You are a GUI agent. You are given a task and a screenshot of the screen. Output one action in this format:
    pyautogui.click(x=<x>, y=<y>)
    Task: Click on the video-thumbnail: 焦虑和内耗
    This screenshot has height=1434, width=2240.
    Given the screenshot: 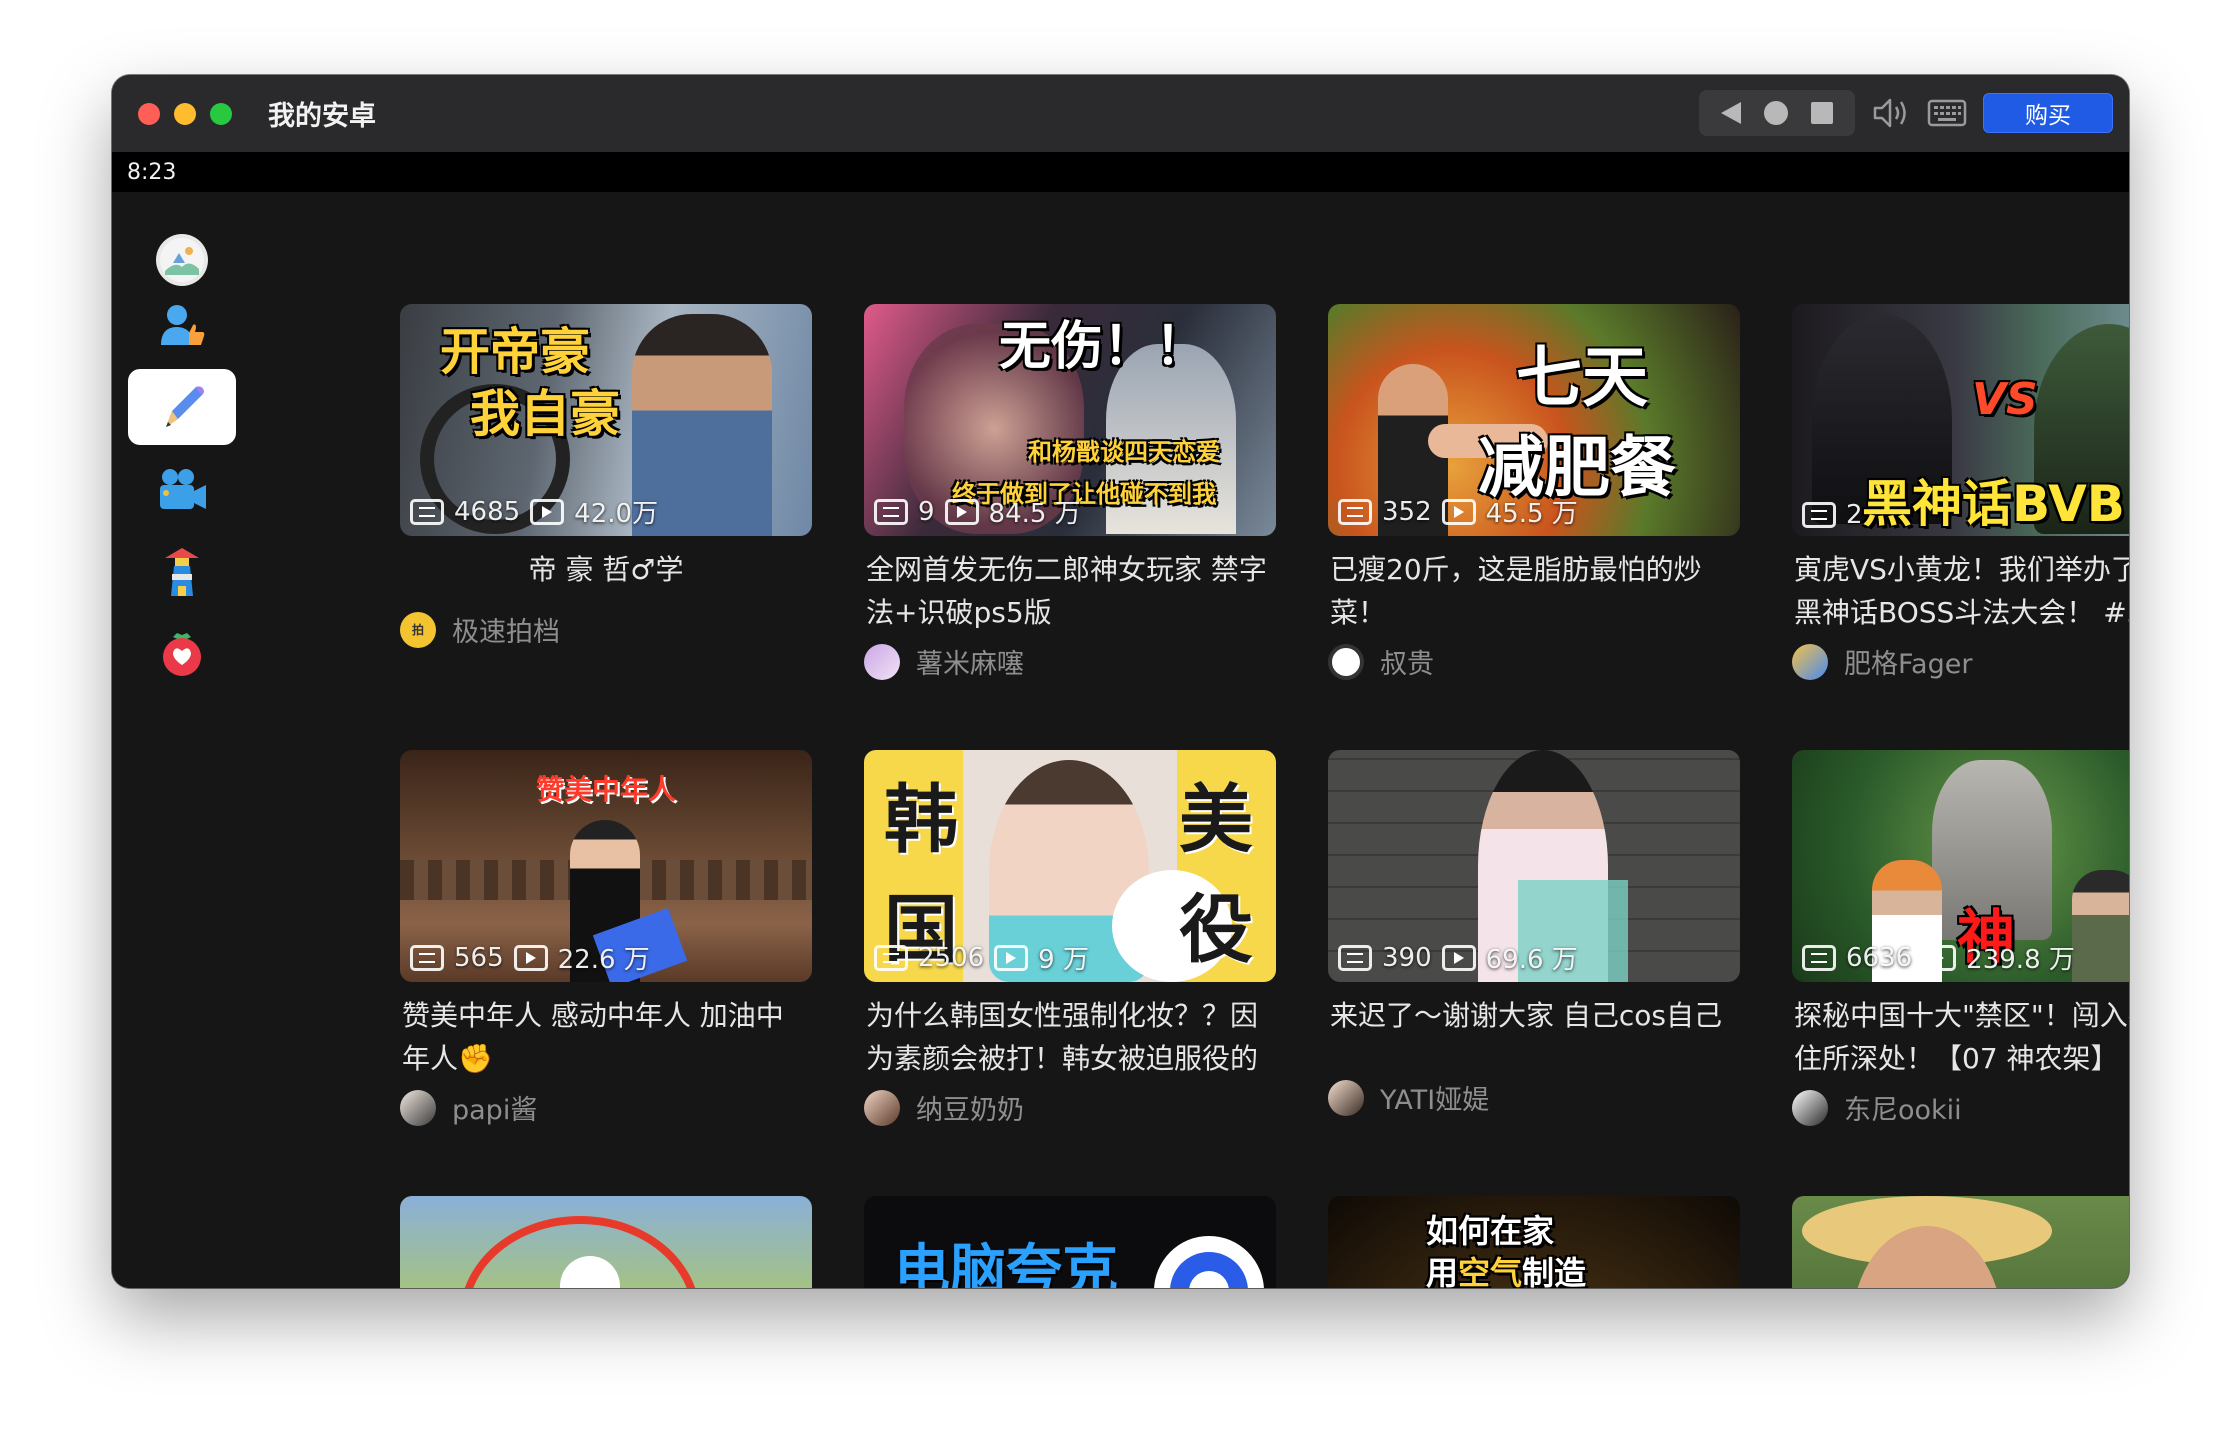 What is the action you would take?
    pyautogui.click(x=1960, y=1242)
    